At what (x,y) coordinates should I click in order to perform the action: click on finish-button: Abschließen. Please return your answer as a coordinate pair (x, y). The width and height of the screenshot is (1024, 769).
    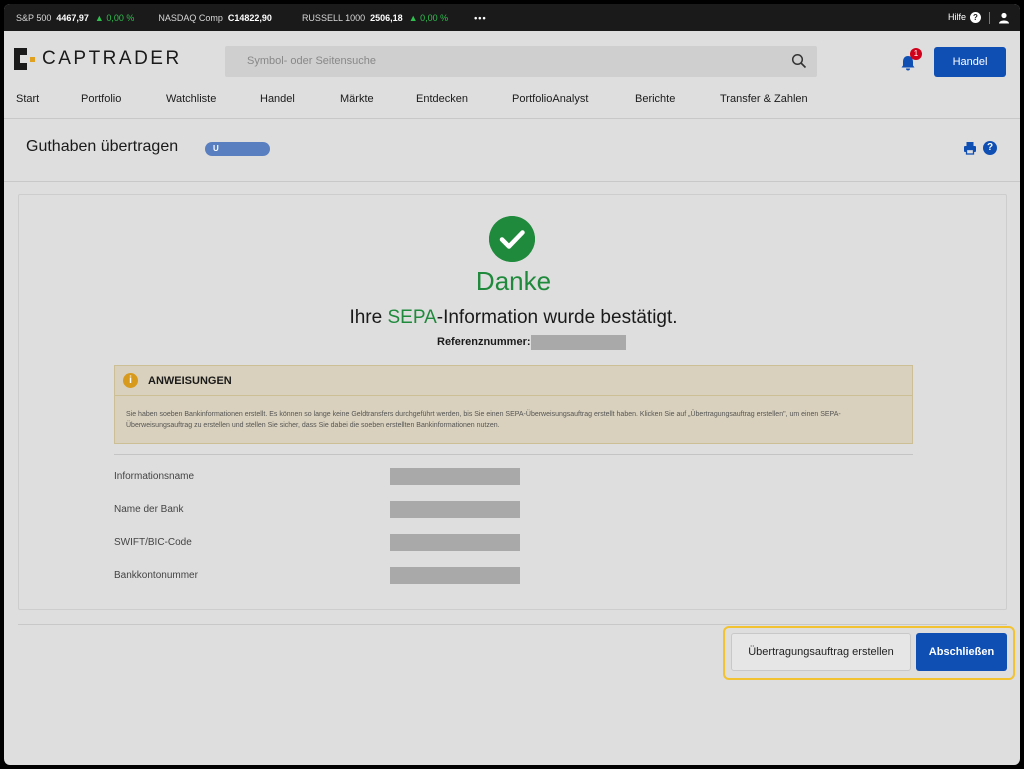
    Looking at the image, I should click on (961, 652).